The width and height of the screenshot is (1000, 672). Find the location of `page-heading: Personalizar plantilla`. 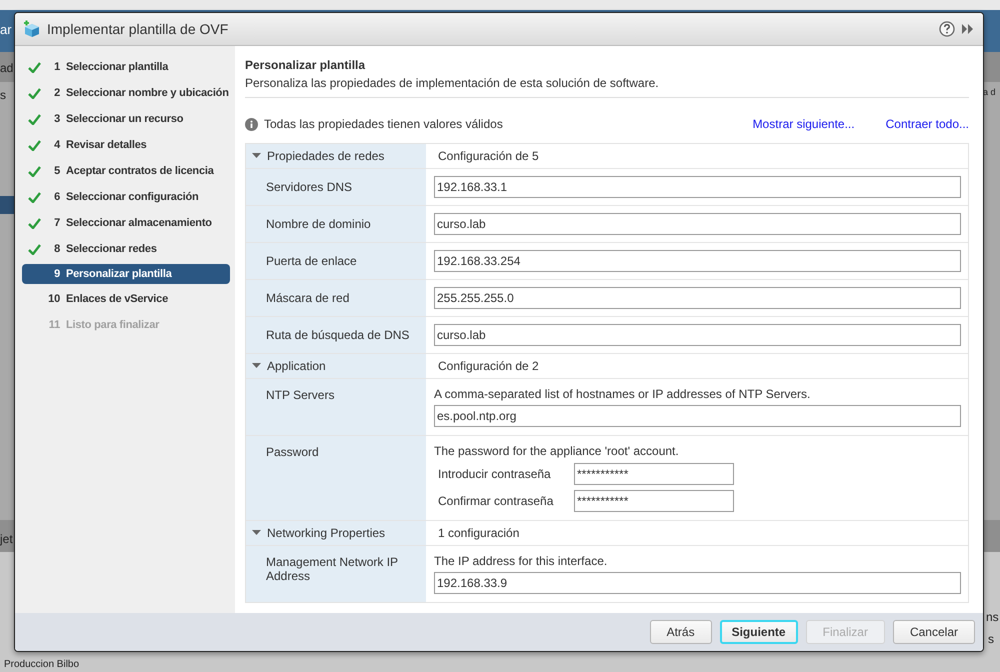

page-heading: Personalizar plantilla is located at coordinates (305, 65).